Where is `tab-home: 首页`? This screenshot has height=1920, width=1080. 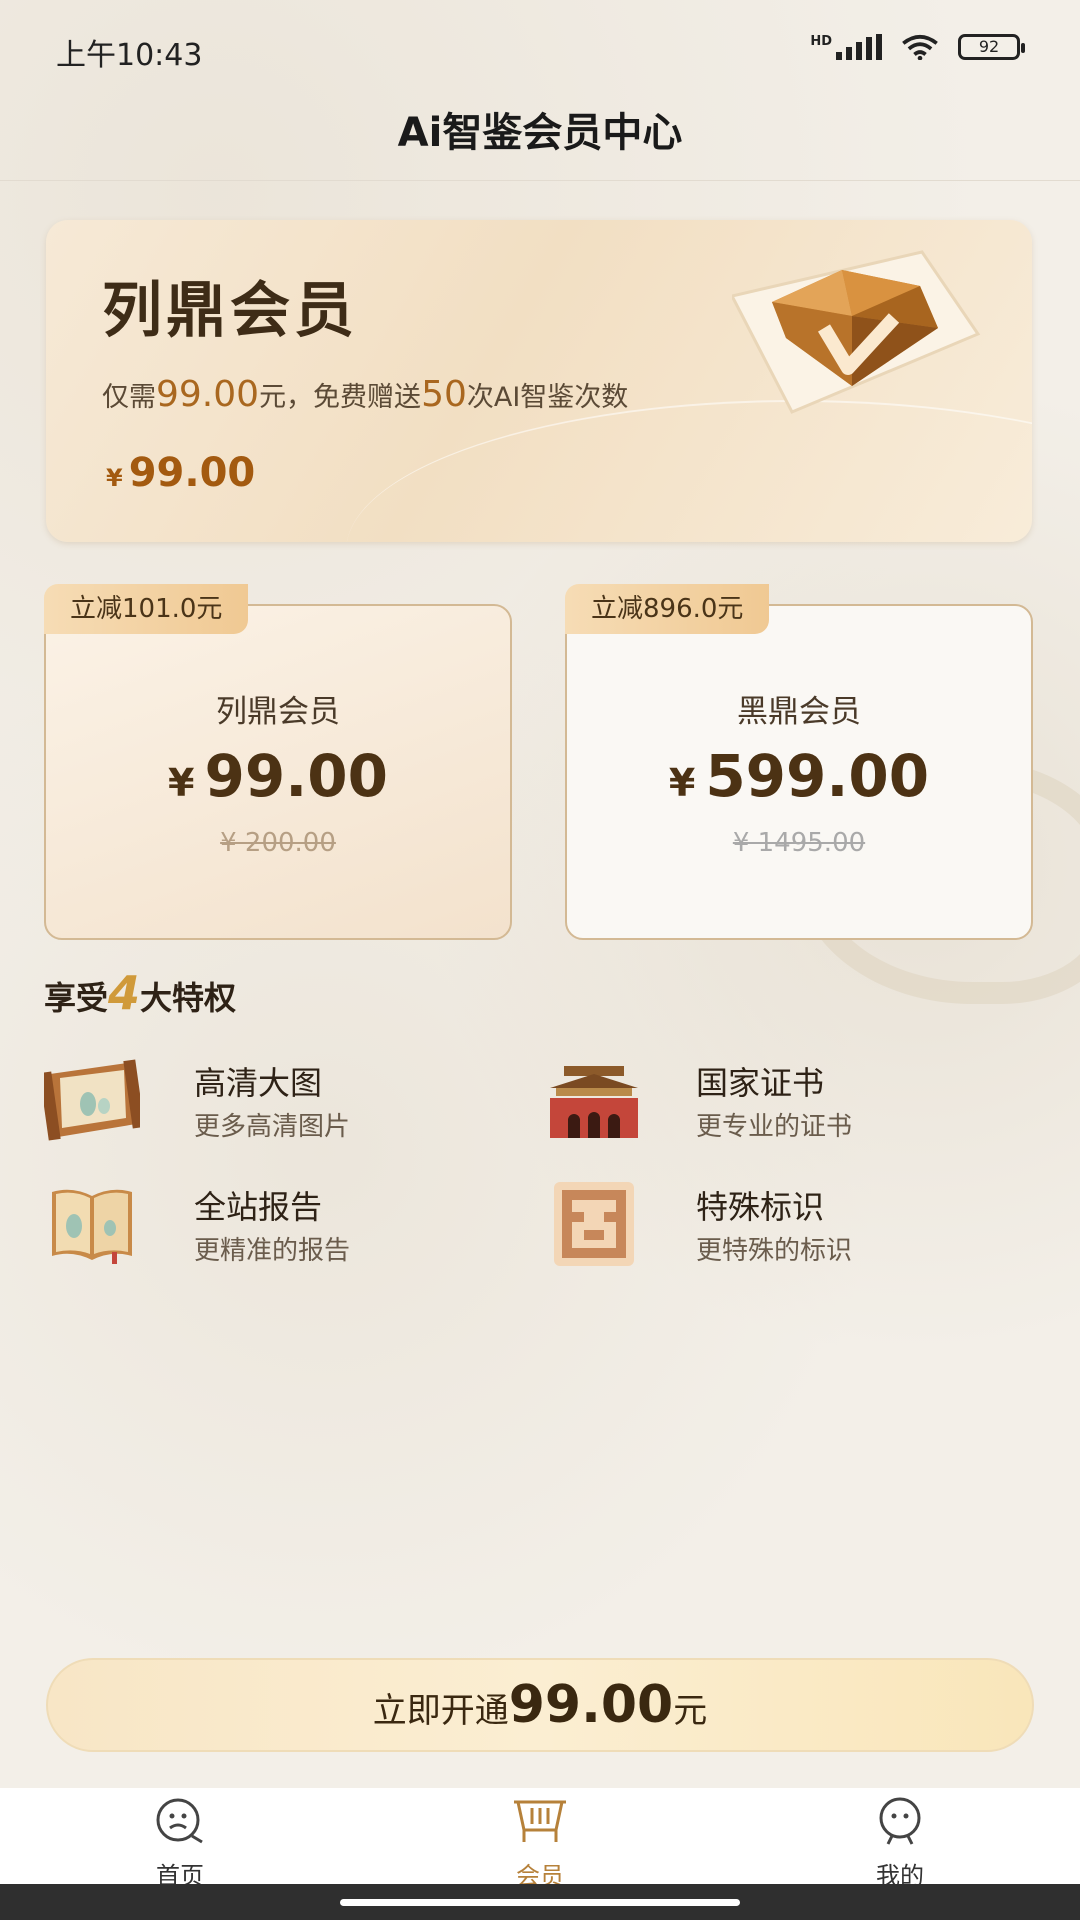
tab-home: 首页 is located at coordinates (180, 1843).